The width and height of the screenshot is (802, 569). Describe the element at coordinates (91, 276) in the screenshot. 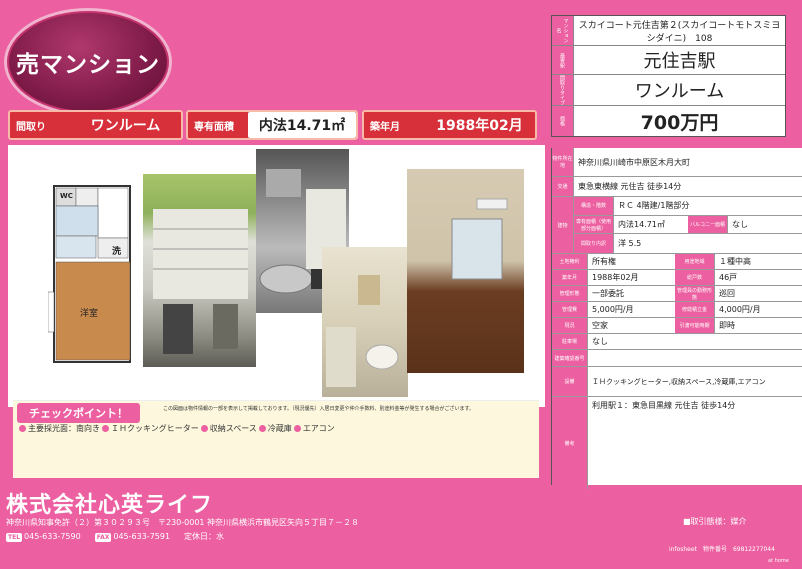

I see `floor-plan: WC 洗 洋室` at that location.